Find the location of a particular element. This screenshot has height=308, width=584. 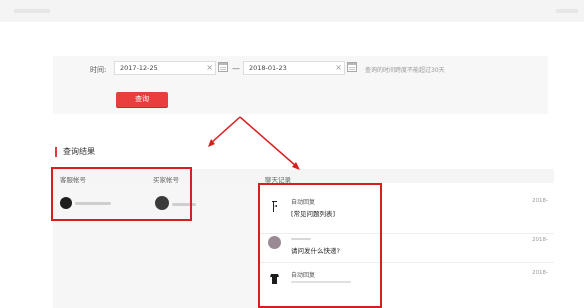

annotation-arrows is located at coordinates (254, 143).